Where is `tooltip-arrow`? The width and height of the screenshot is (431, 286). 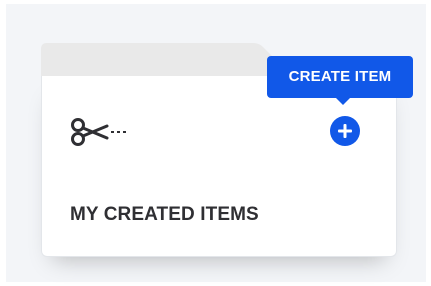 tooltip-arrow is located at coordinates (343, 101).